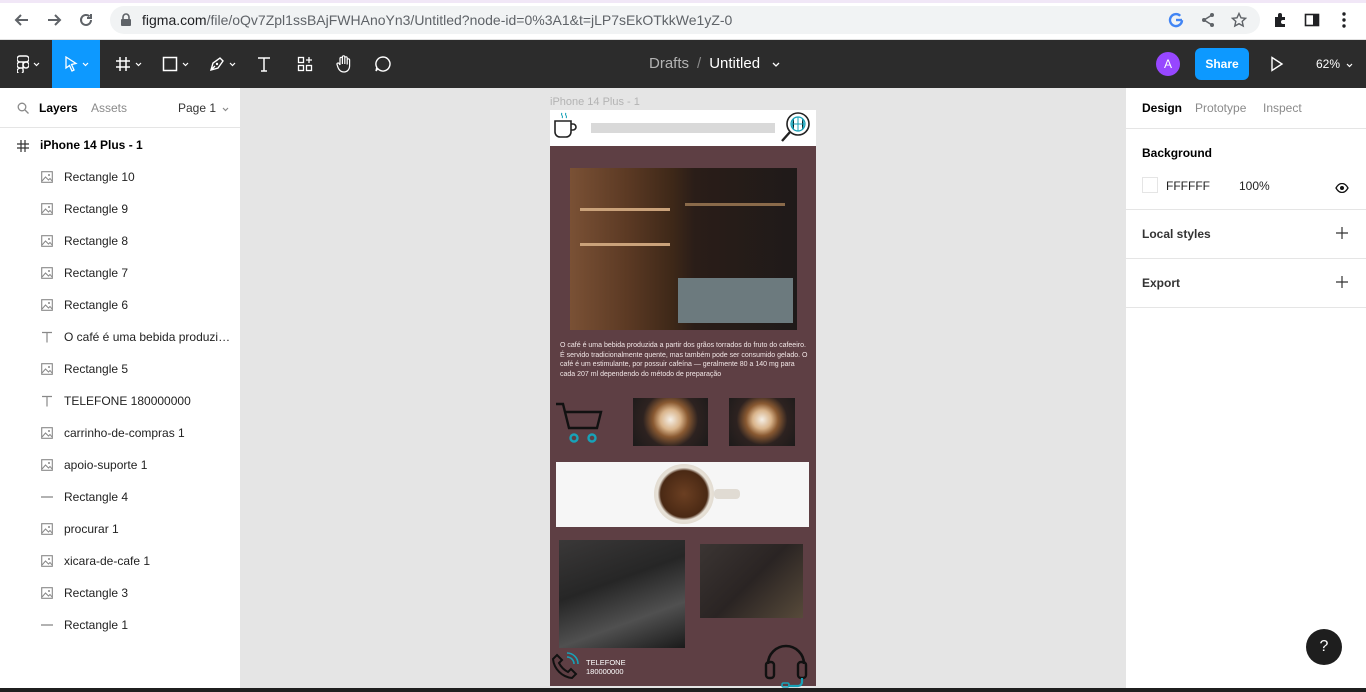 This screenshot has width=1366, height=692. I want to click on frame-header, so click(683, 128).